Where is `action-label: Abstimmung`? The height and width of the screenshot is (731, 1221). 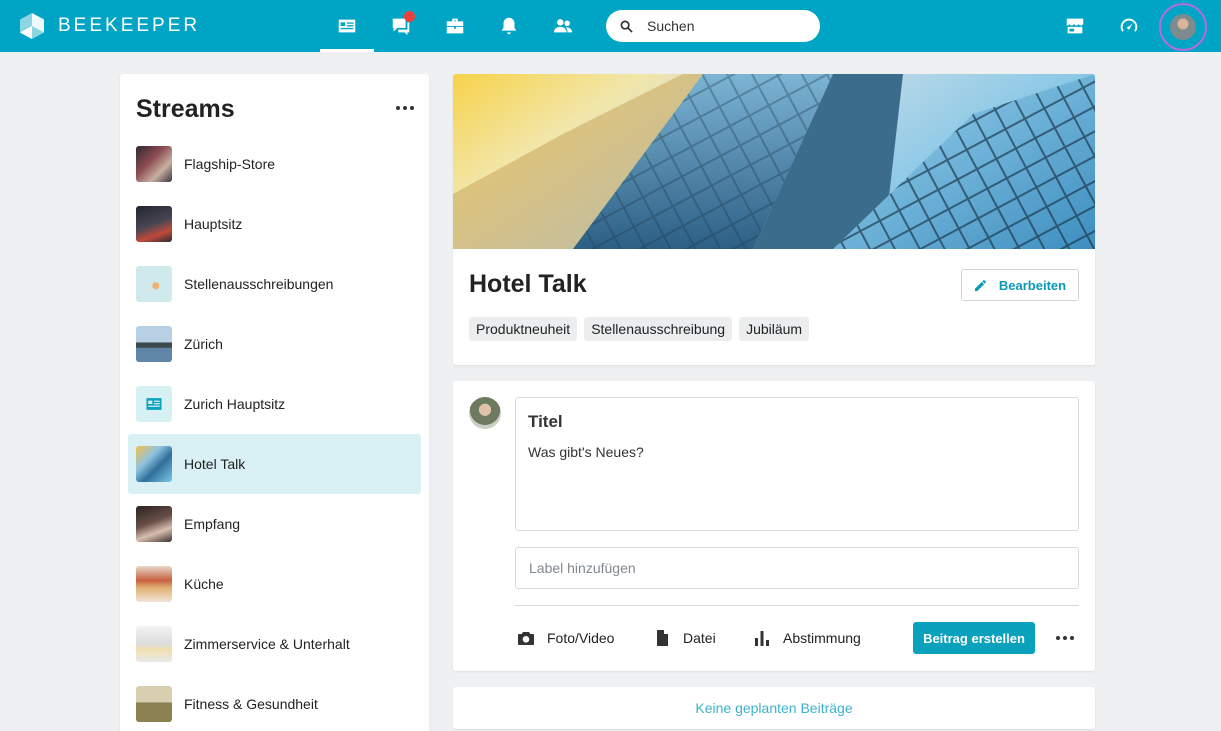 action-label: Abstimmung is located at coordinates (822, 638).